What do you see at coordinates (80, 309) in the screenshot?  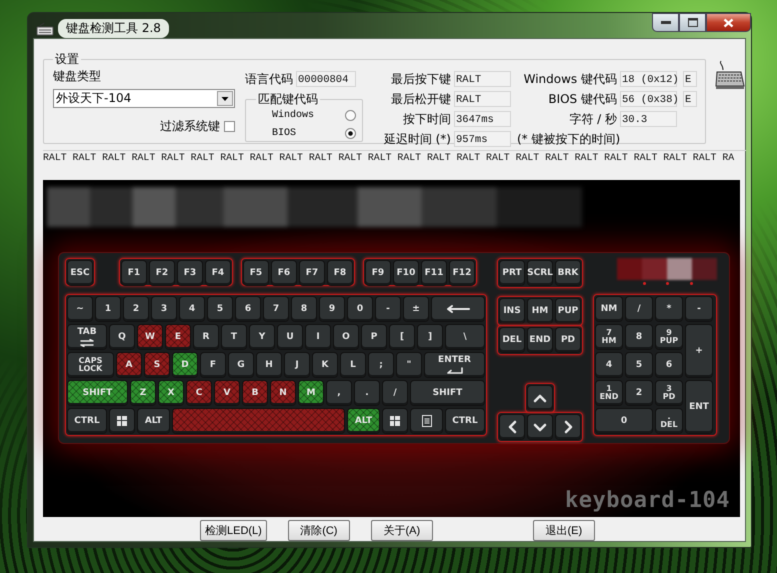 I see `keyboard-key: ~` at bounding box center [80, 309].